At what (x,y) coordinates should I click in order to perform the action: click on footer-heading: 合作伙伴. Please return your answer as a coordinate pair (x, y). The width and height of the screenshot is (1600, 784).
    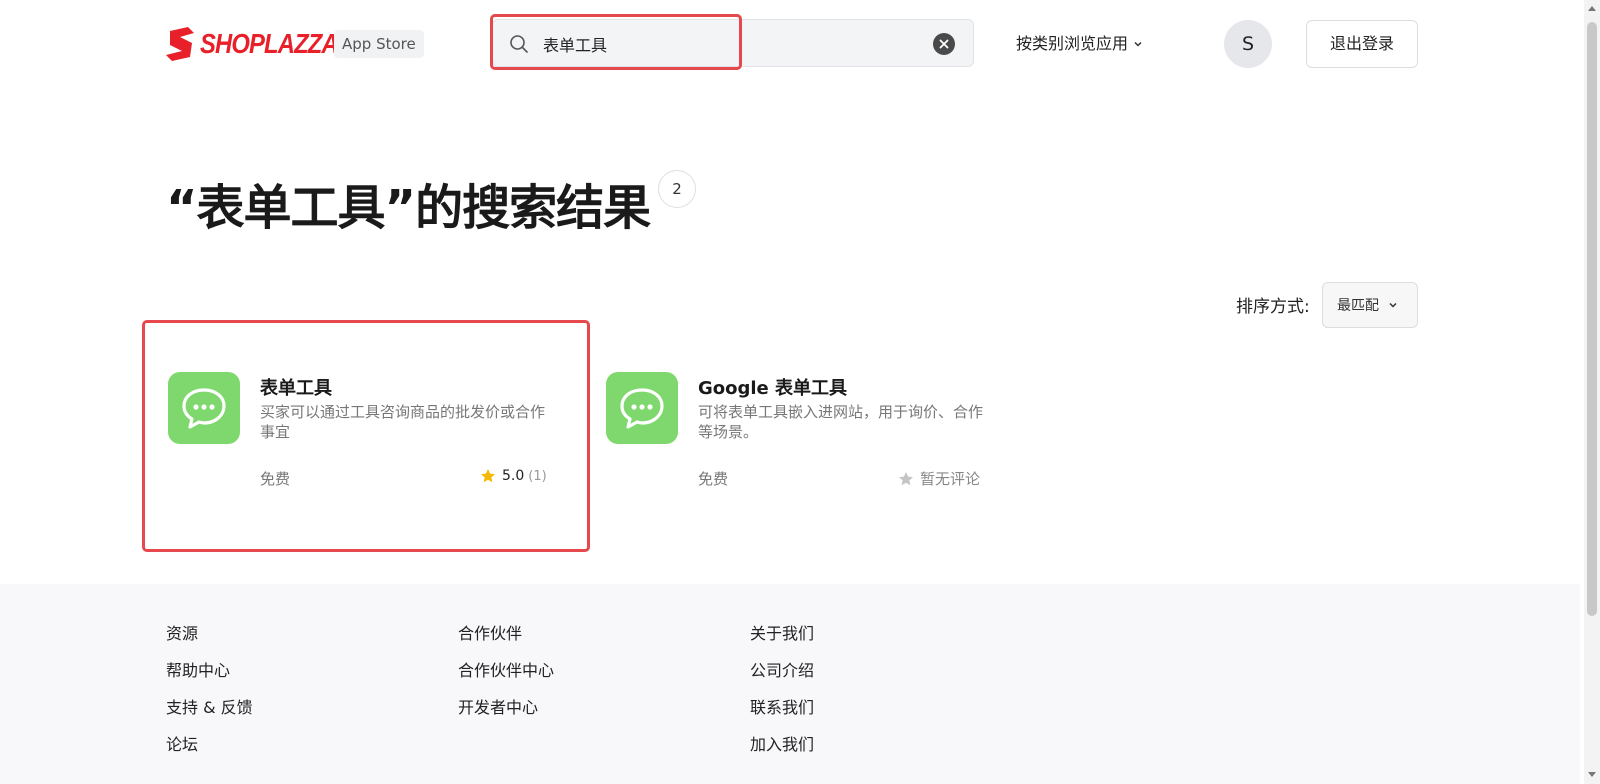
    Looking at the image, I should click on (490, 633).